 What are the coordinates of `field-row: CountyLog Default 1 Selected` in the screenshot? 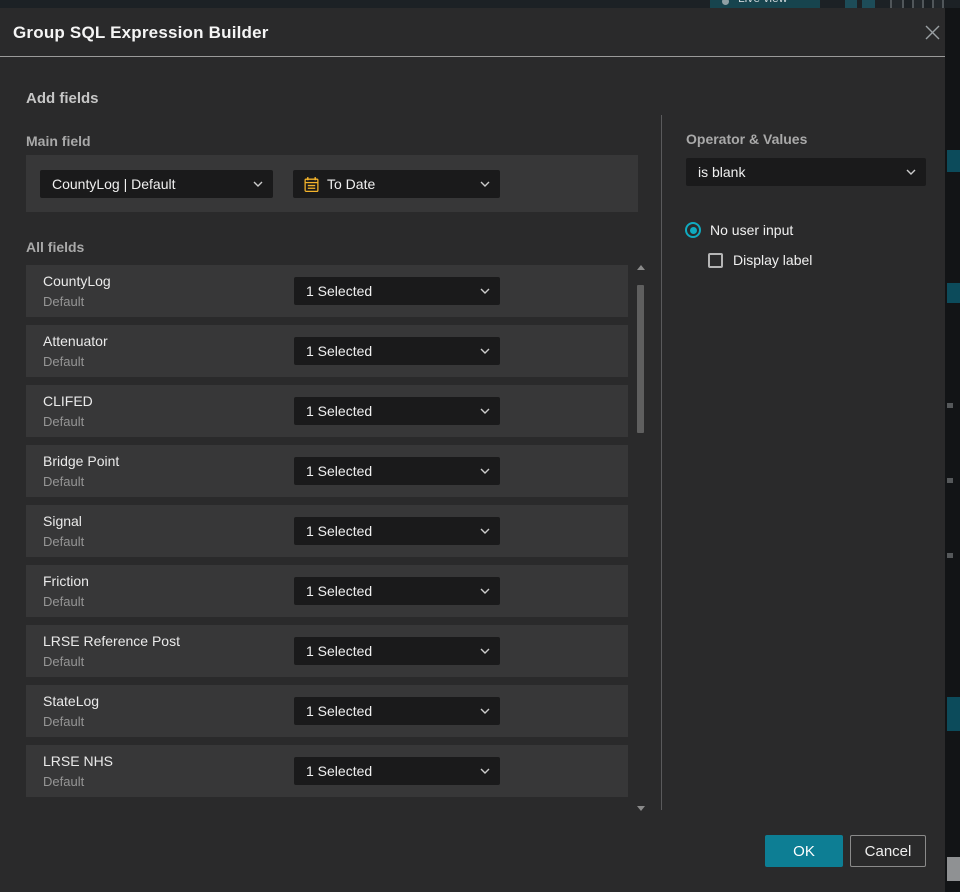 It's located at (327, 291).